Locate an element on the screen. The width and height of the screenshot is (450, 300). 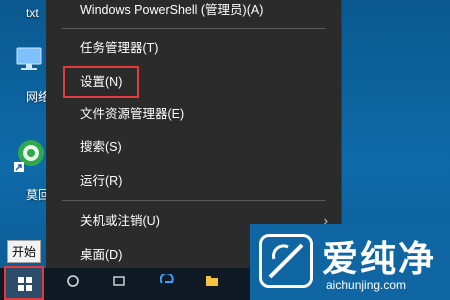
menu-item-label: 关机或注销(U) is located at coordinates (120, 221).